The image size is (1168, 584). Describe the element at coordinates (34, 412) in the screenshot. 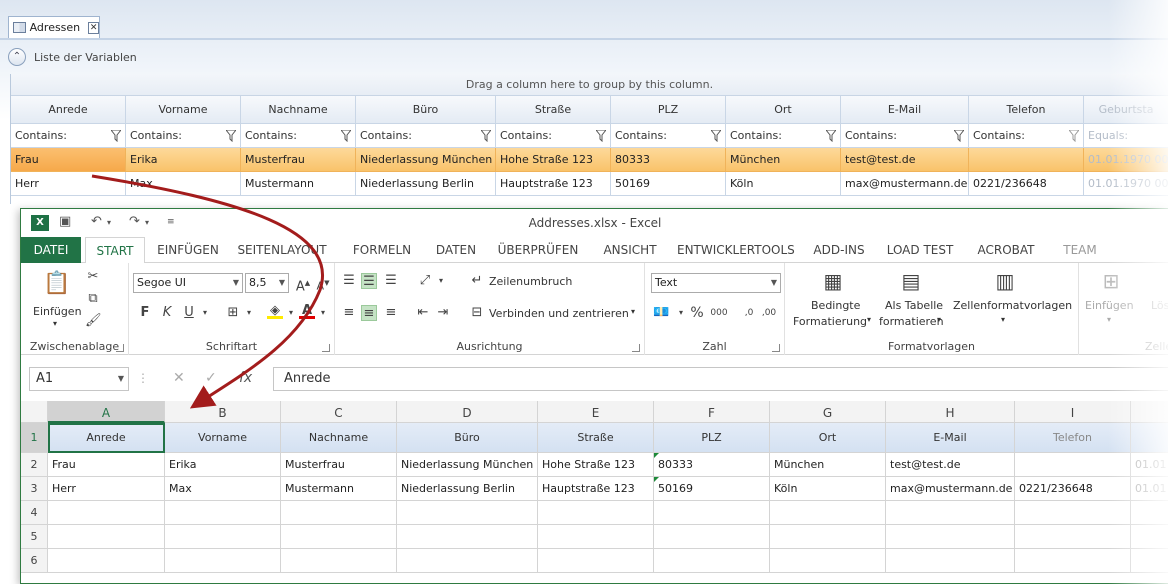

I see `select-all-corner` at that location.